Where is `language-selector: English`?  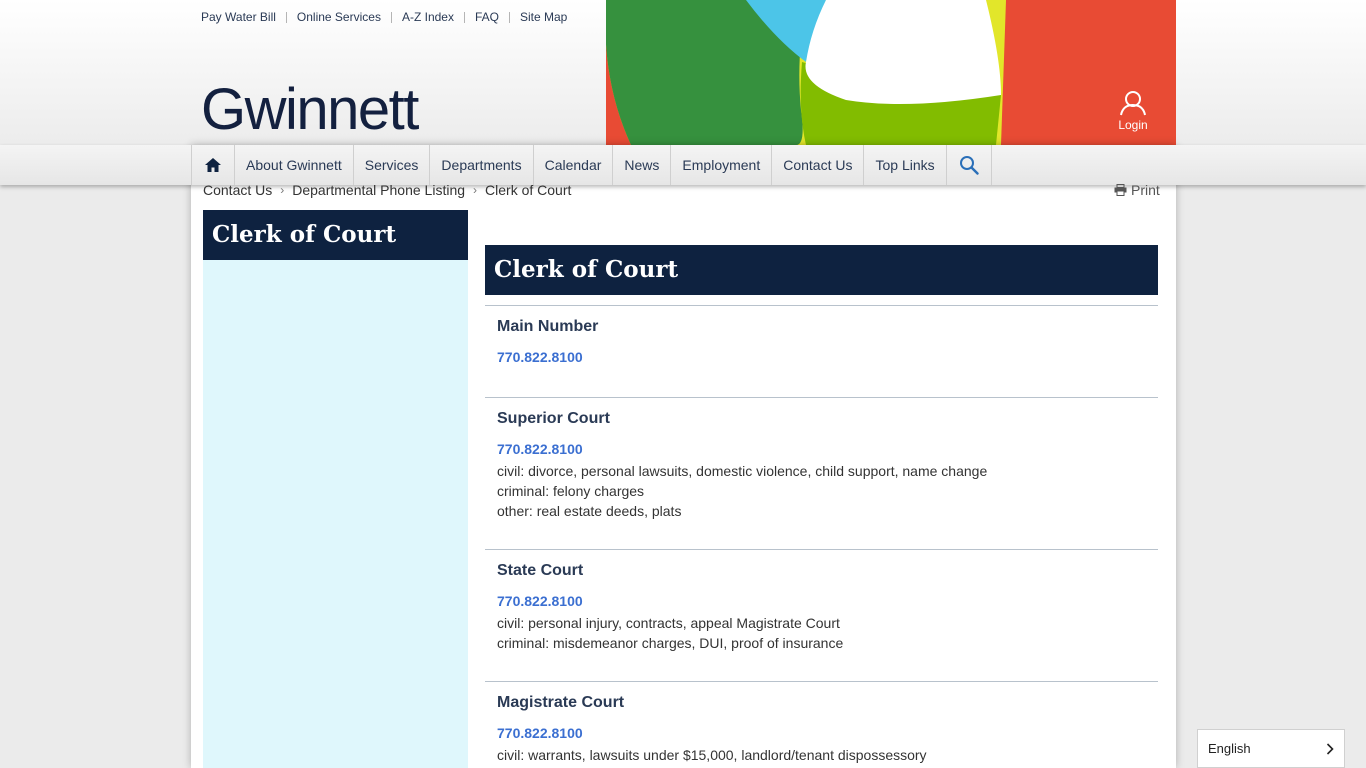 language-selector: English is located at coordinates (1271, 748).